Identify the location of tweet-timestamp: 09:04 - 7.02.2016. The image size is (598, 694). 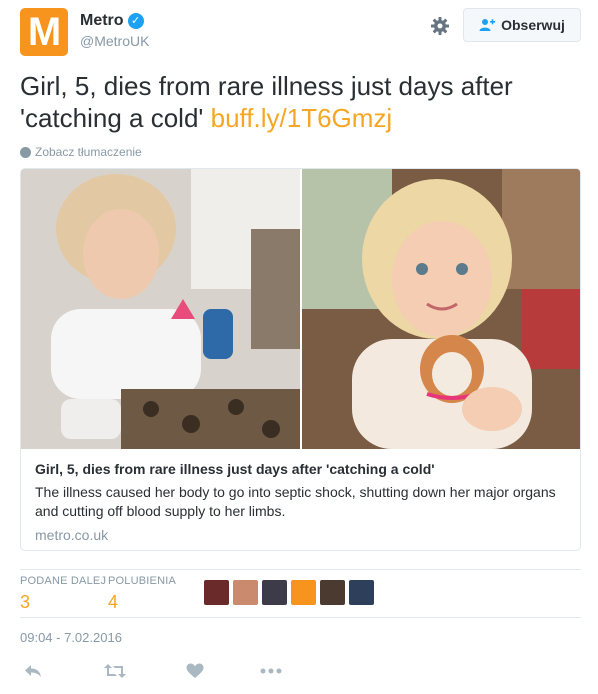
(71, 637).